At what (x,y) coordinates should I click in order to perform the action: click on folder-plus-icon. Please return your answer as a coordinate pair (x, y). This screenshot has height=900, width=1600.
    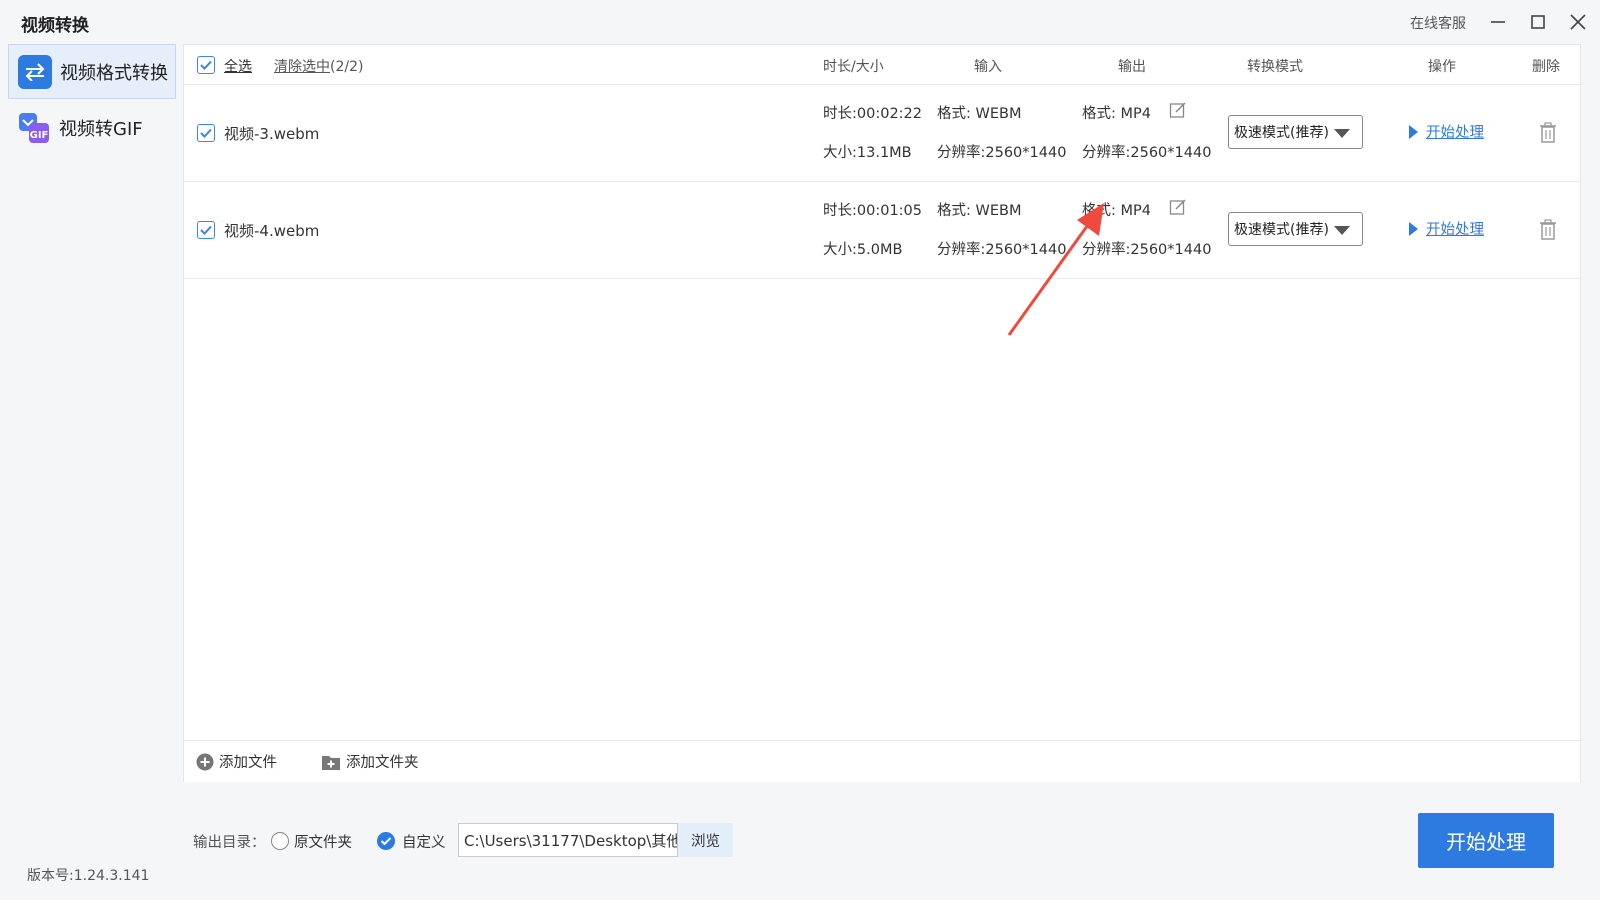
    Looking at the image, I should click on (331, 762).